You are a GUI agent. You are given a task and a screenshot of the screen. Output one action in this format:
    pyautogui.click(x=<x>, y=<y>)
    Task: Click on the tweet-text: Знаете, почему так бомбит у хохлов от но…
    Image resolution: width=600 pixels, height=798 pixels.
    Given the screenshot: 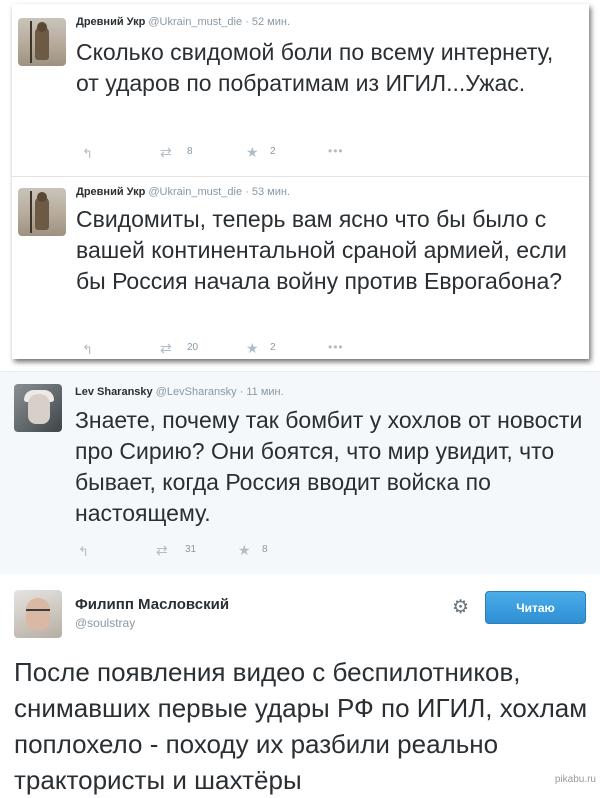 What is the action you would take?
    pyautogui.click(x=329, y=466)
    